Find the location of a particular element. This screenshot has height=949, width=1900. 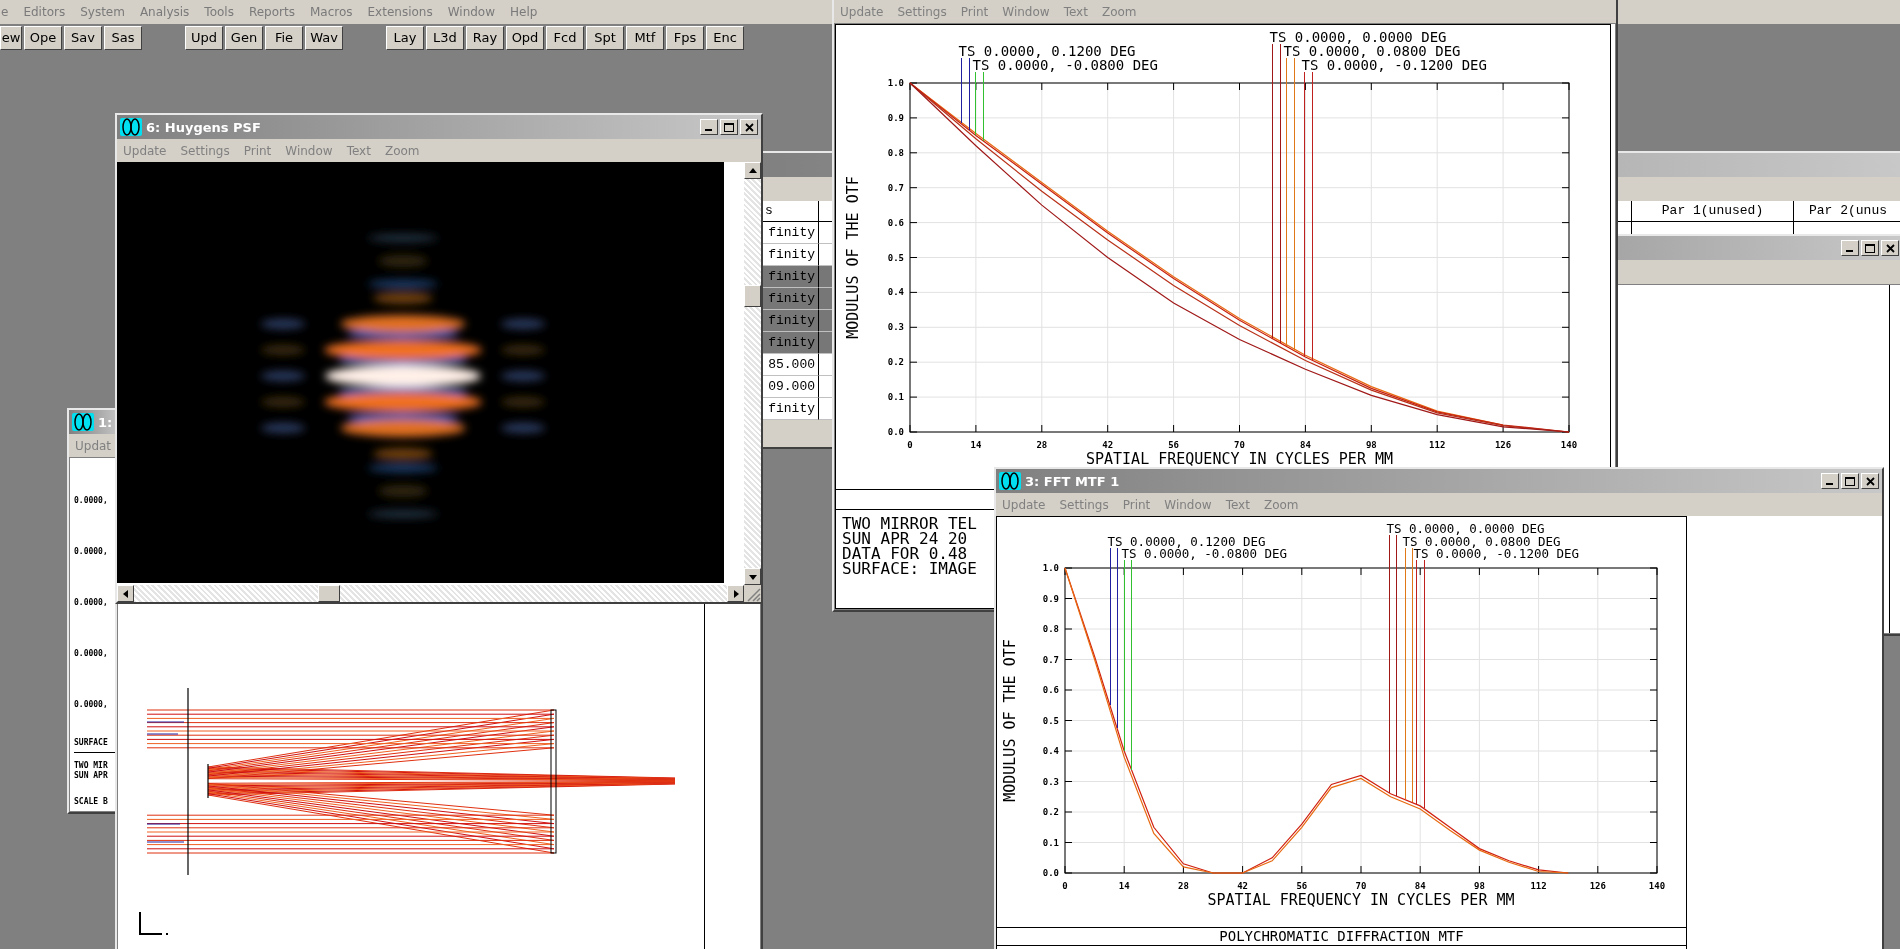

window-title: 1: is located at coordinates (105, 422).